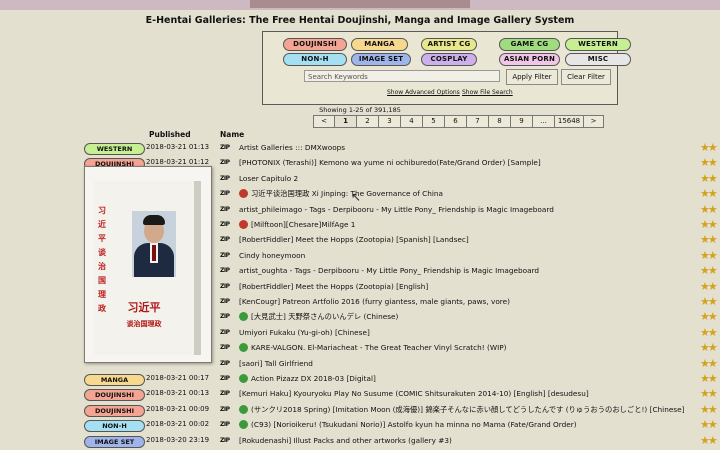 This screenshot has height=450, width=720. What do you see at coordinates (315, 59) in the screenshot?
I see `category-filter-non-h: NON-H` at bounding box center [315, 59].